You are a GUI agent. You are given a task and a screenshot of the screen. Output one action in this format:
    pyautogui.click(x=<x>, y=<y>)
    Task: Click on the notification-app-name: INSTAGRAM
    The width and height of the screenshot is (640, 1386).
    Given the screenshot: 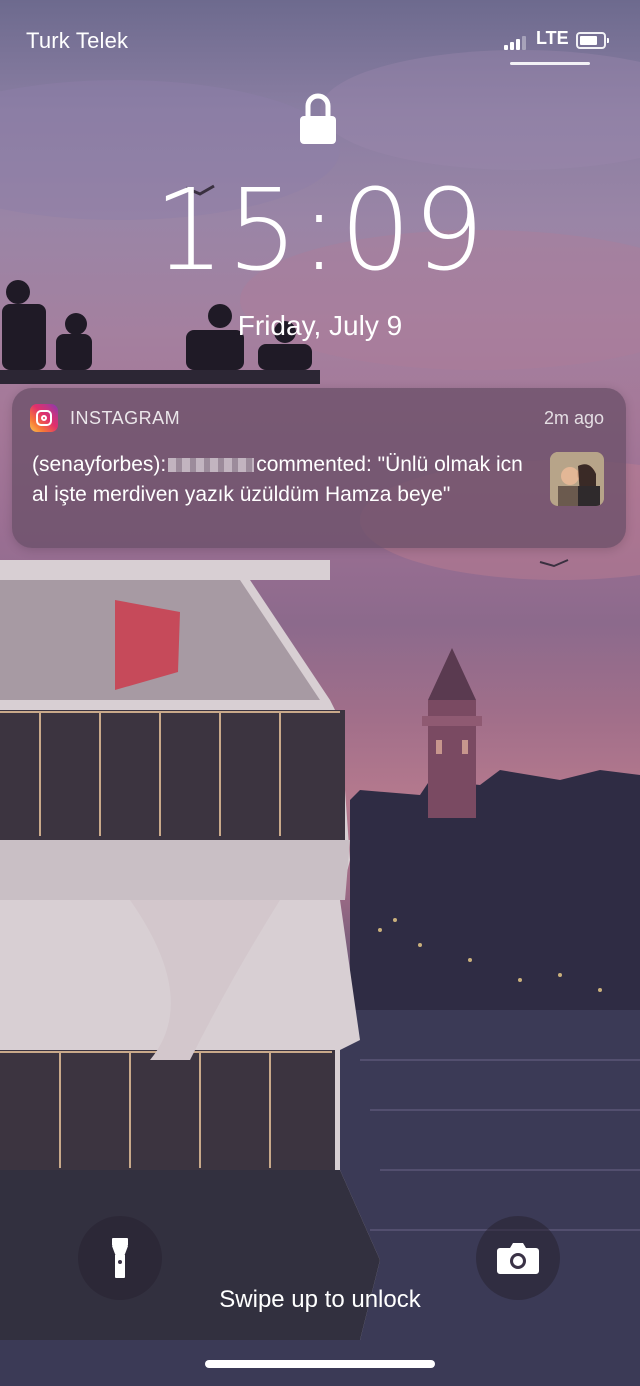 What is the action you would take?
    pyautogui.click(x=125, y=418)
    